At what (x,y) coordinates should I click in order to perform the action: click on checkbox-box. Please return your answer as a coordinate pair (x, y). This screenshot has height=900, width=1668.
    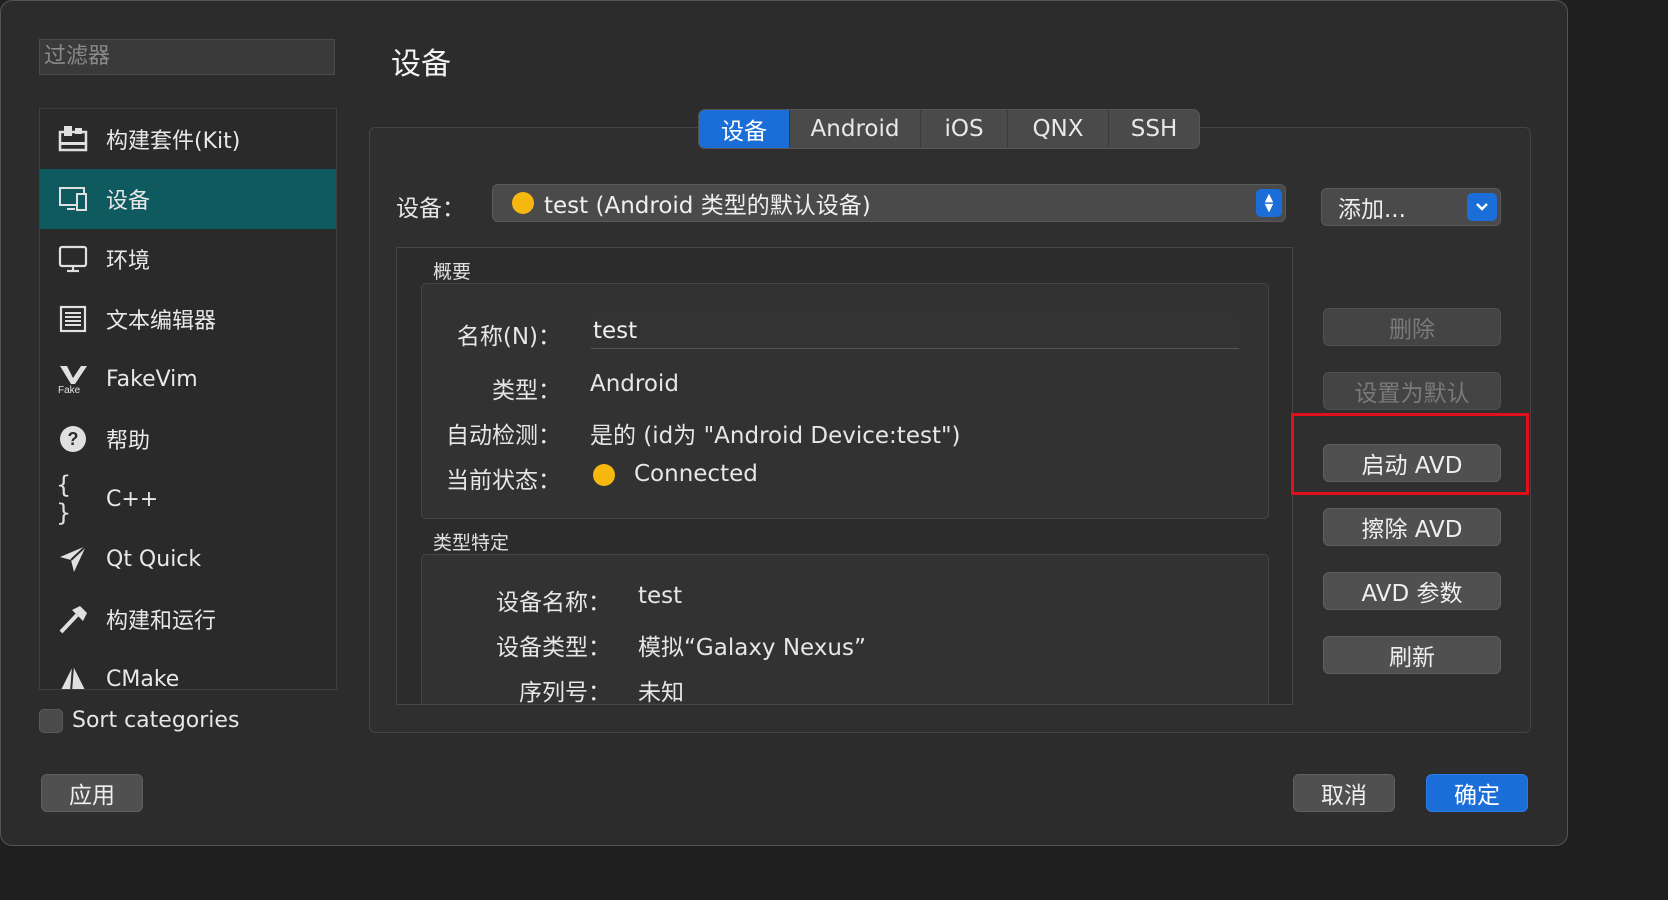
    Looking at the image, I should click on (51, 720).